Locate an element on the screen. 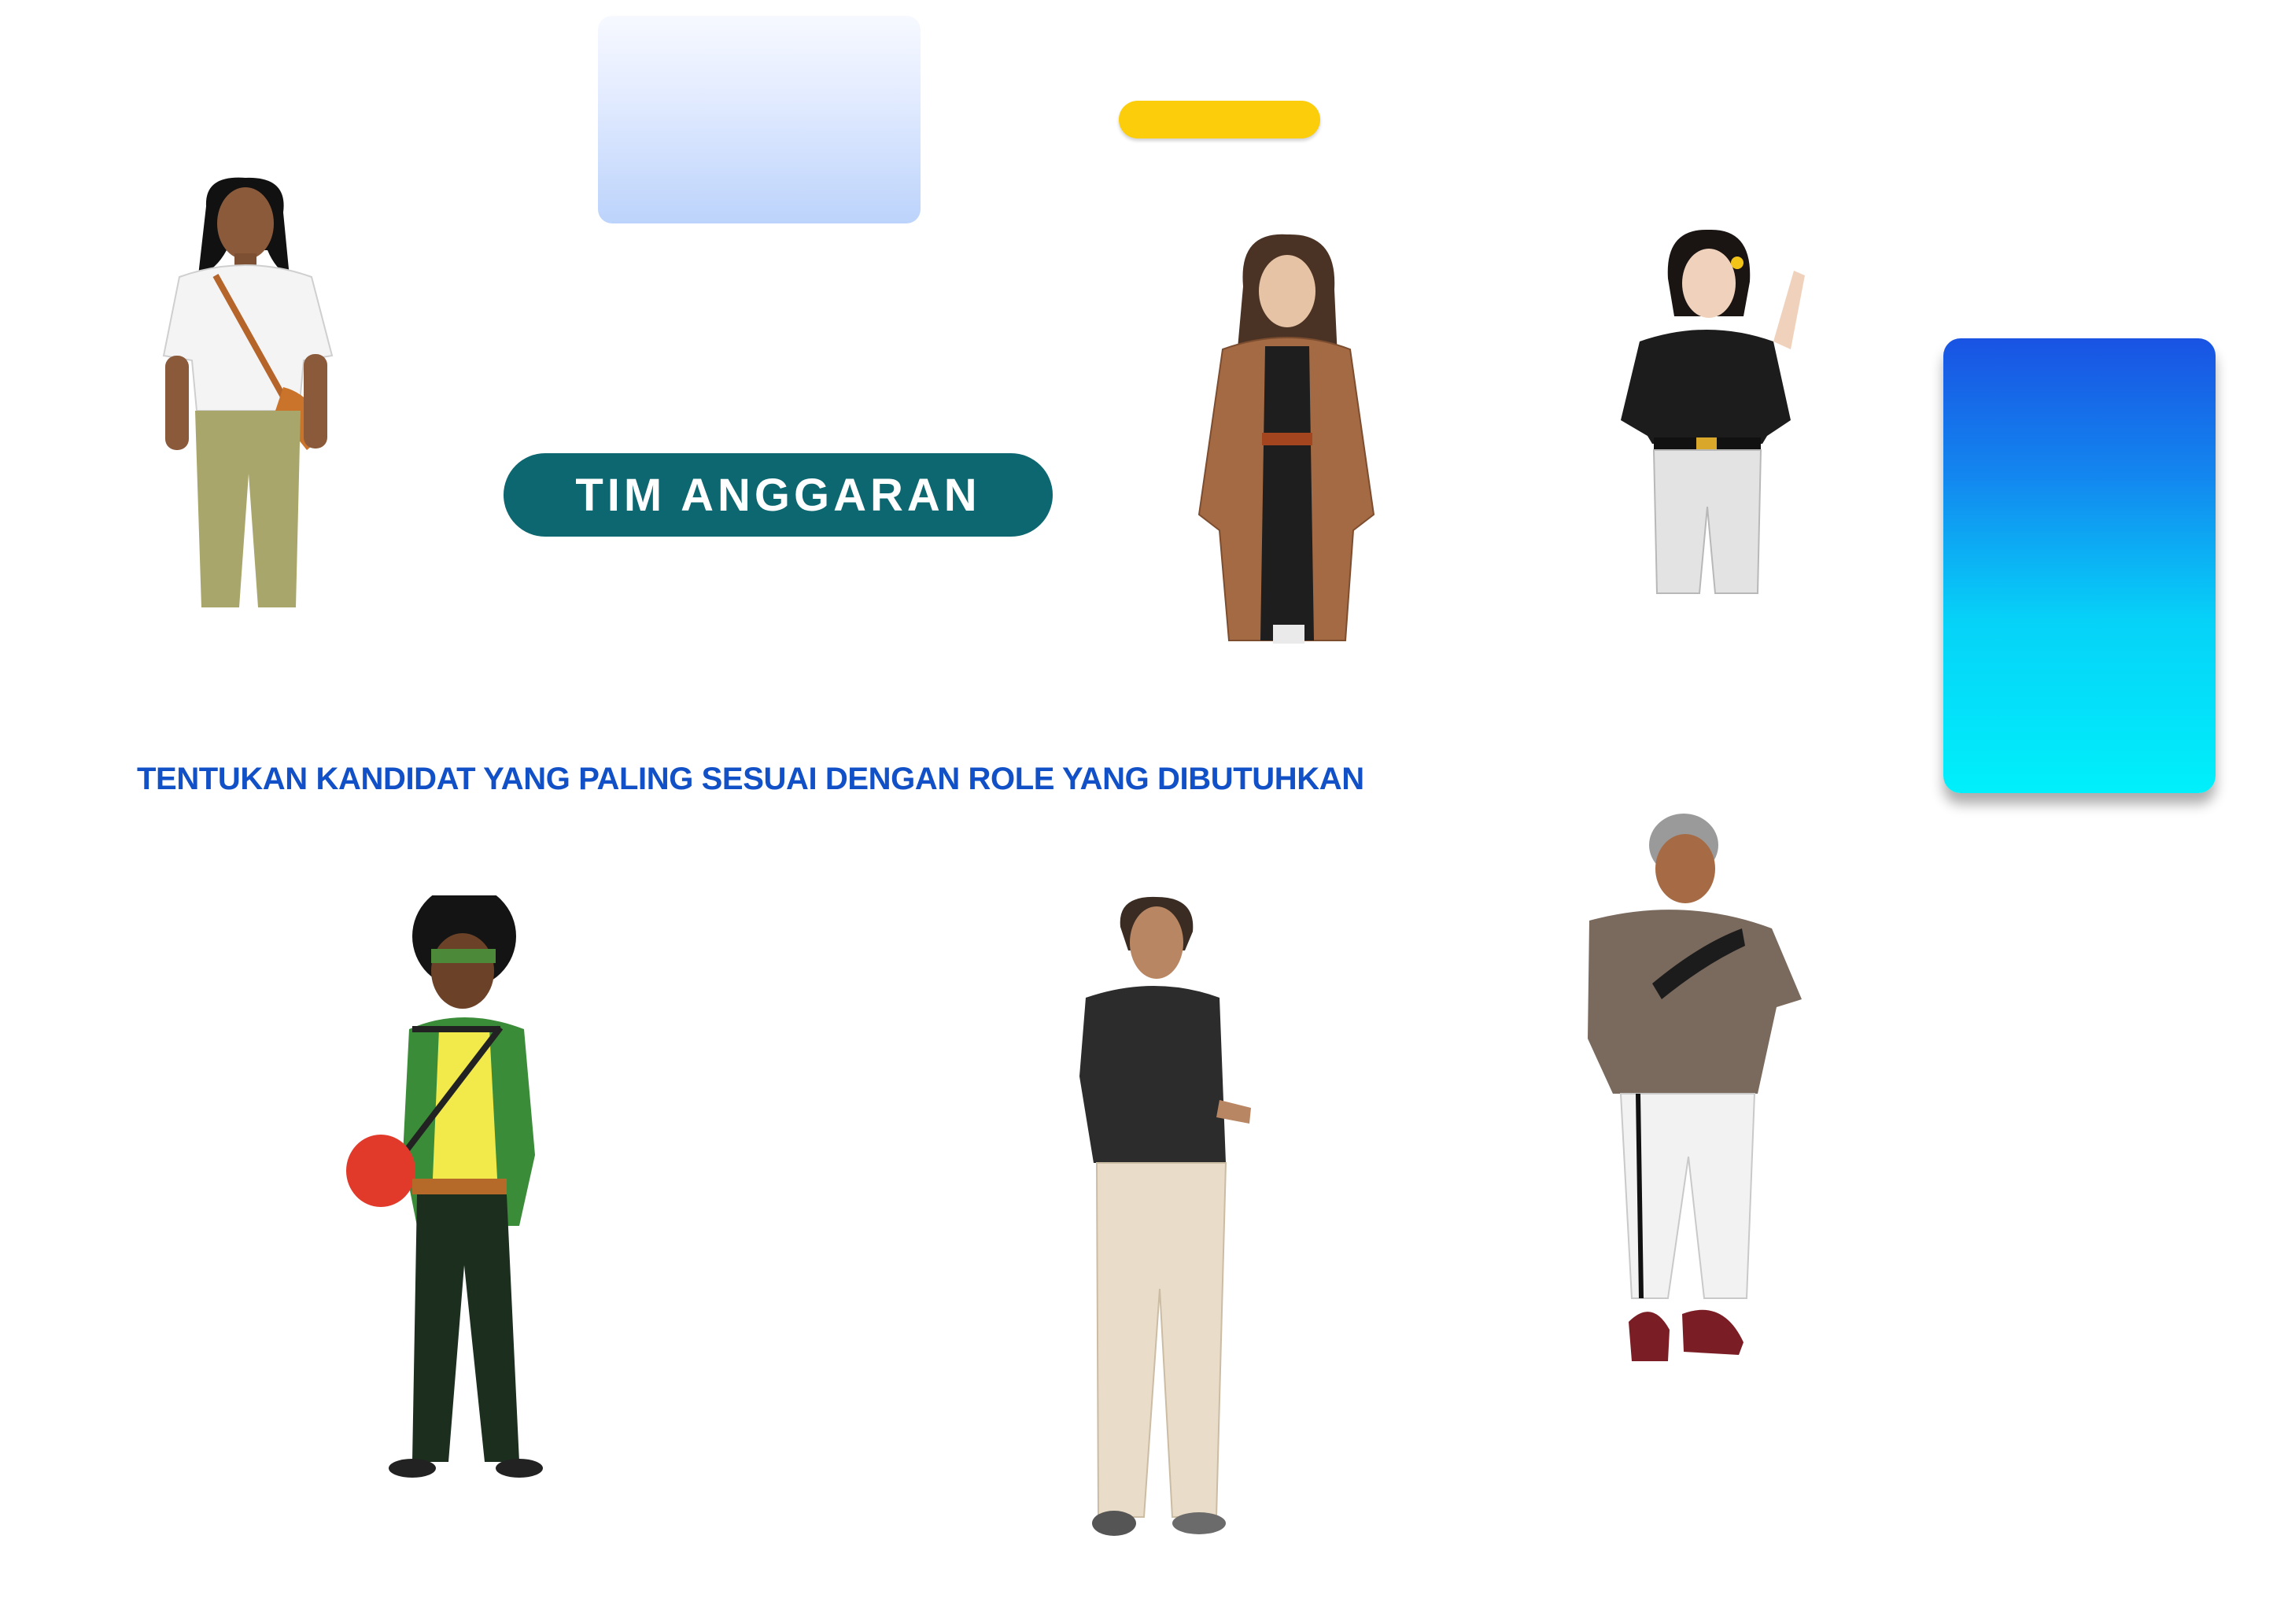  candidate-brown-coat-woman is located at coordinates (1286, 440).